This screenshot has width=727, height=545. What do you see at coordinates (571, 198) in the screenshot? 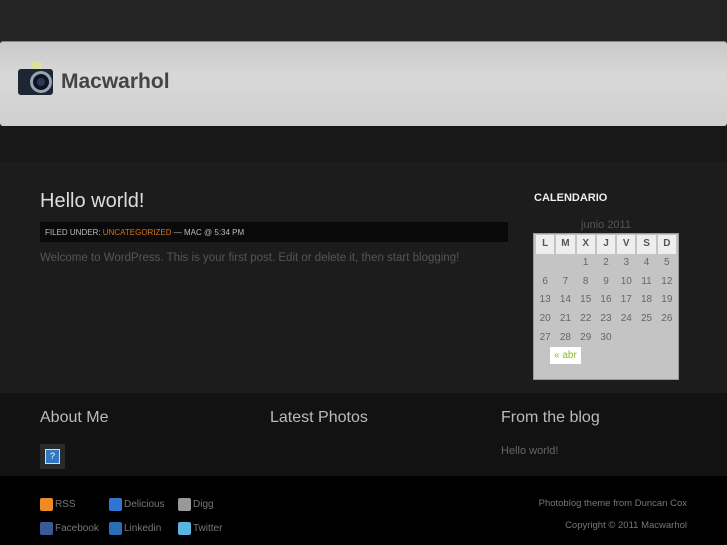
I see `sidebar-title: CALENDARIO` at bounding box center [571, 198].